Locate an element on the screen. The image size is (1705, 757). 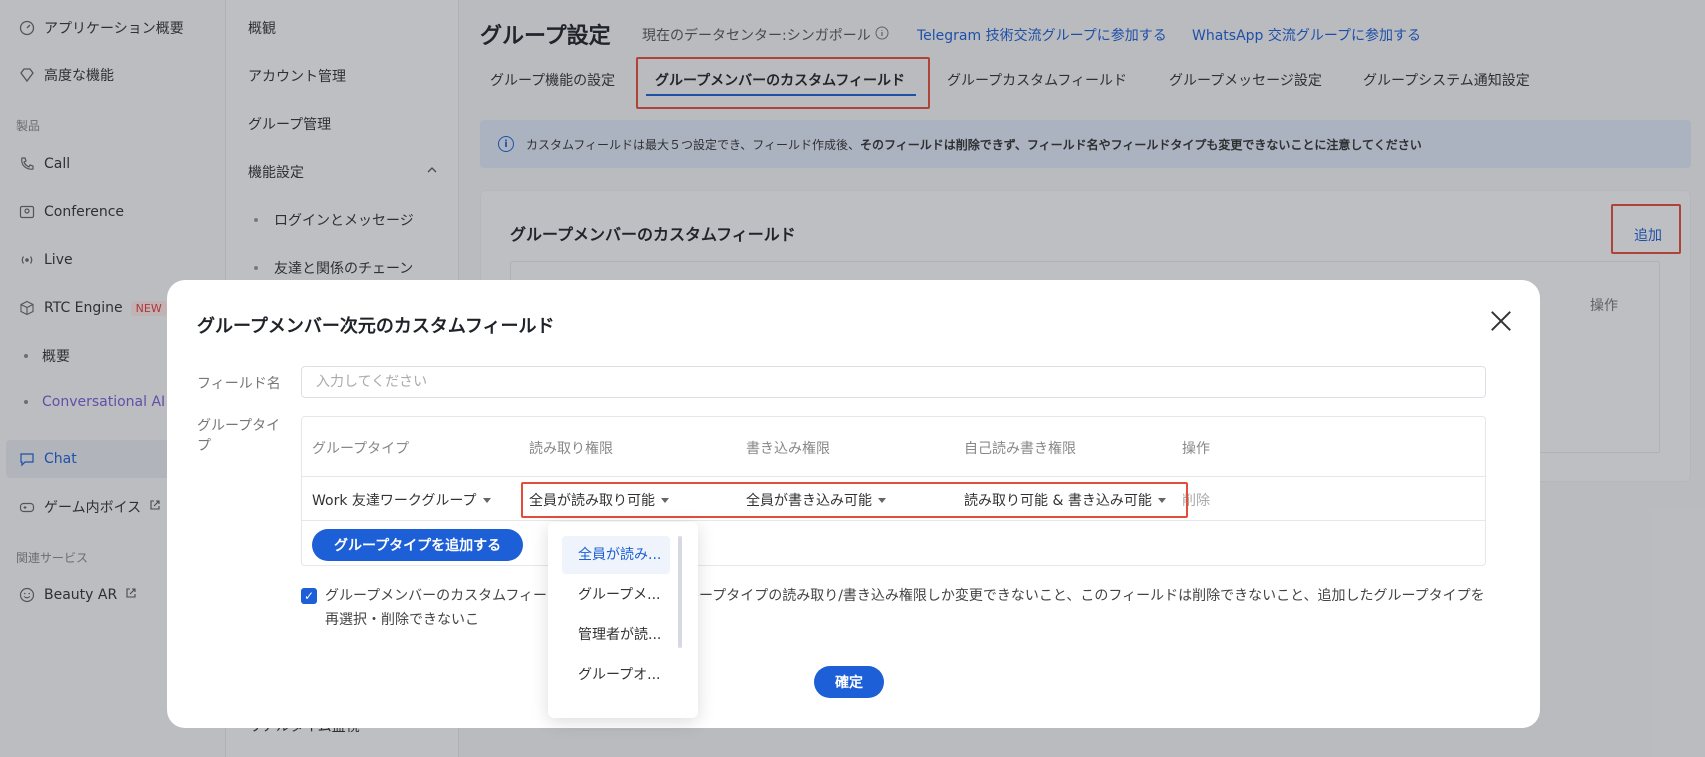
highlight-box-permissions is located at coordinates (854, 500).